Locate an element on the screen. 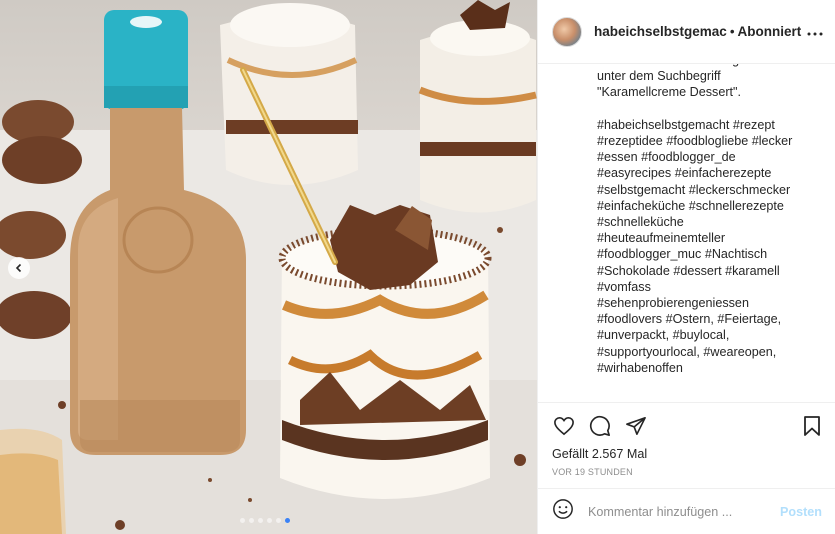 The height and width of the screenshot is (534, 835). username-link: habeichselbstgemac is located at coordinates (660, 31).